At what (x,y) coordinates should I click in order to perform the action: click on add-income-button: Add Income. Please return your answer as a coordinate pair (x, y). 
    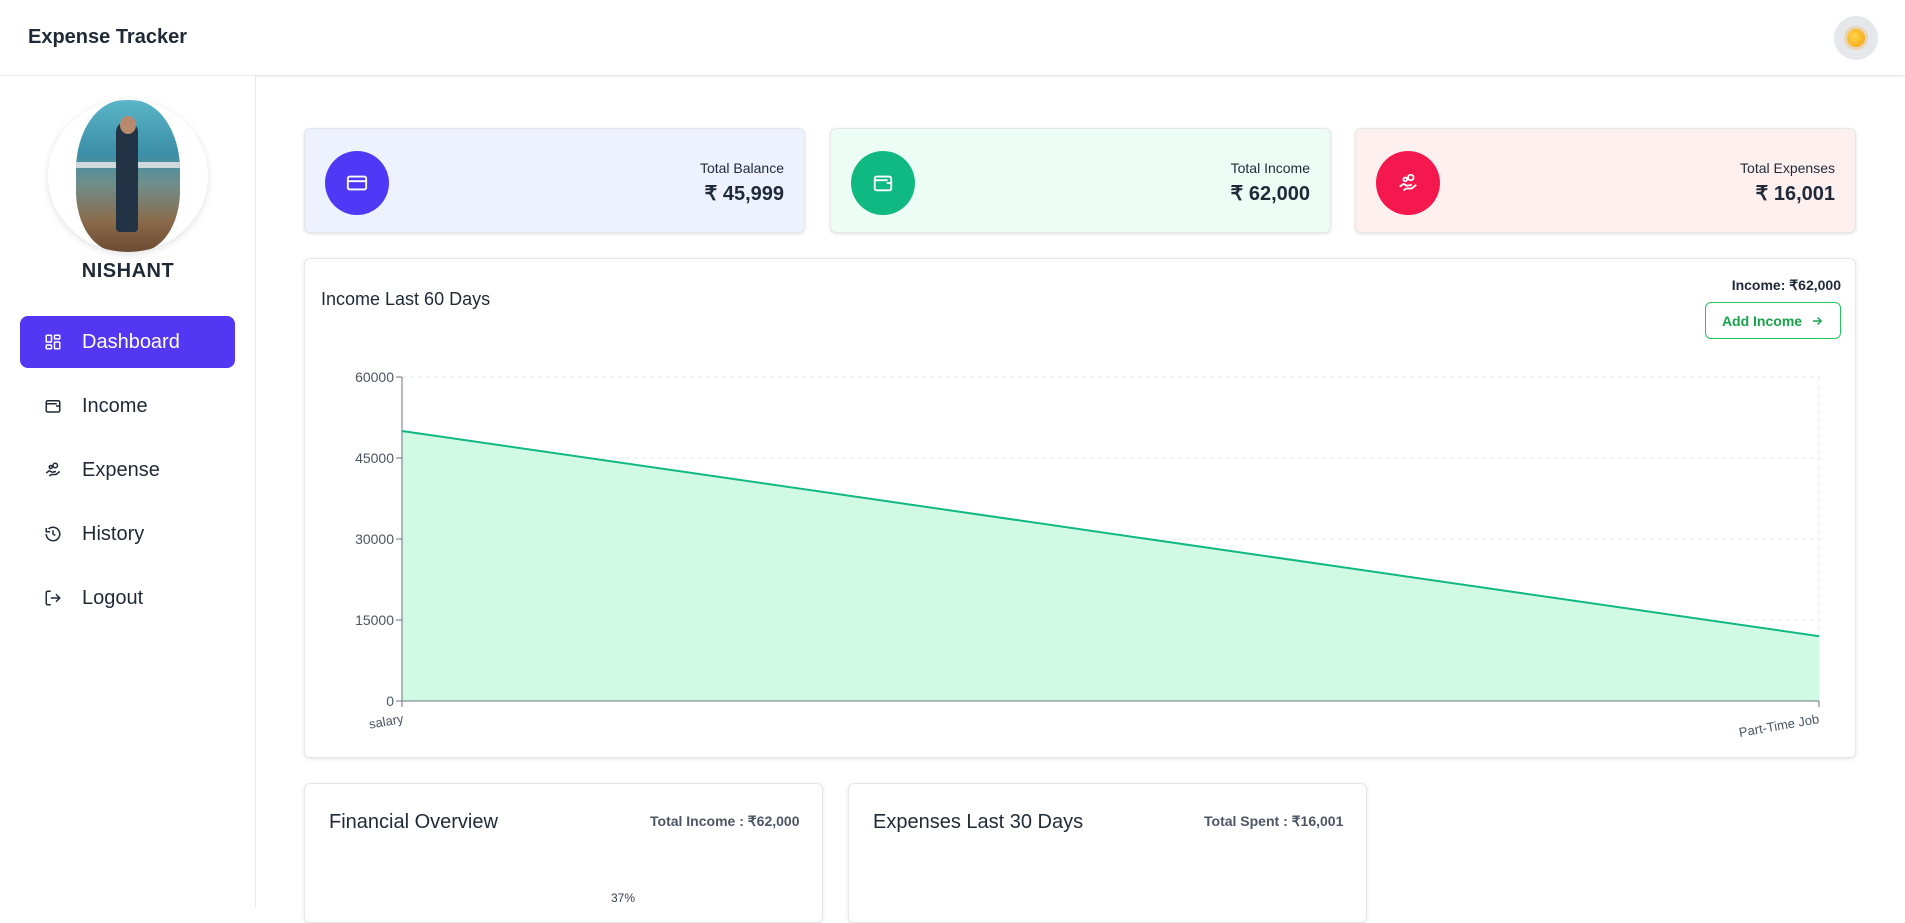
    Looking at the image, I should click on (1773, 320).